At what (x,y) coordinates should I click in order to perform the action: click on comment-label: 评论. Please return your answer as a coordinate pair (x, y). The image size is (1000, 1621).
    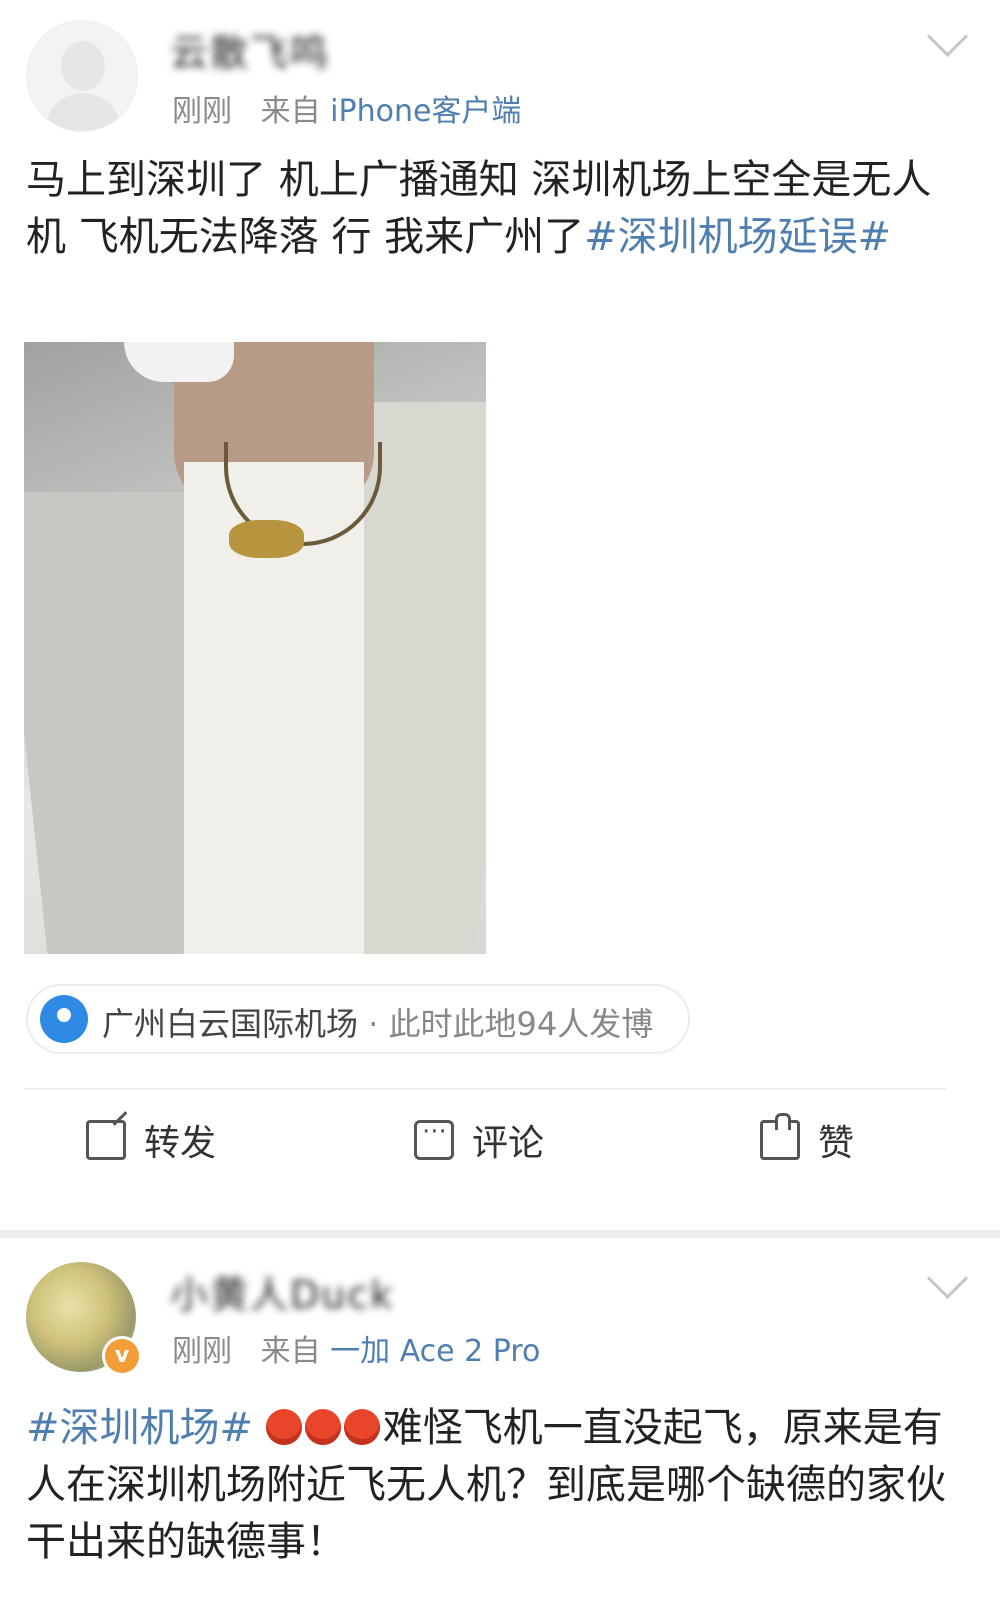
    Looking at the image, I should click on (508, 1143).